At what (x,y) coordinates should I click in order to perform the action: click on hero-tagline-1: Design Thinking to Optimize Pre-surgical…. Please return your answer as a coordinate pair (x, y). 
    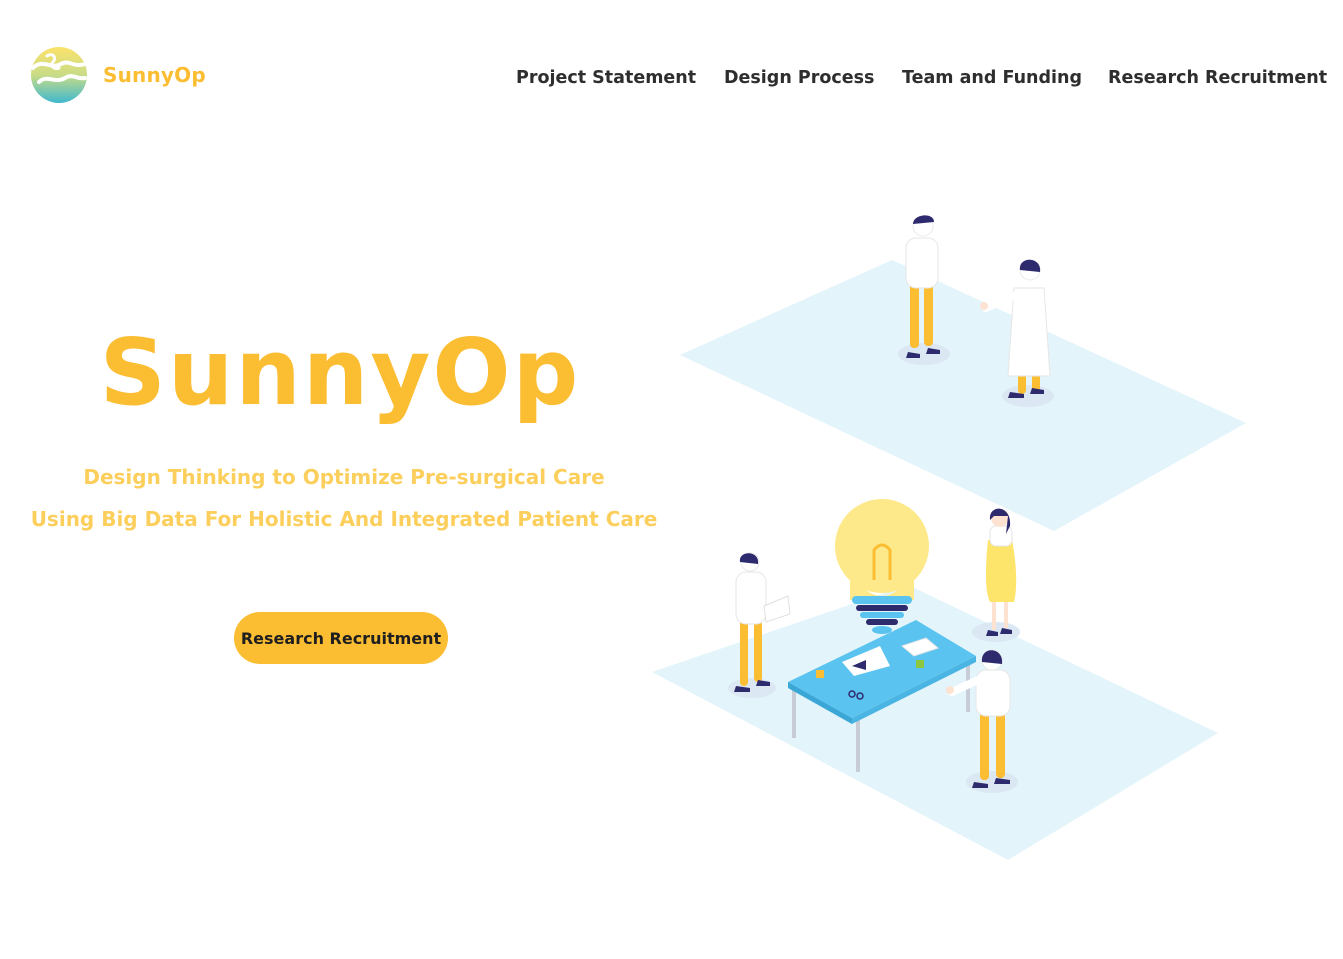
    Looking at the image, I should click on (344, 477).